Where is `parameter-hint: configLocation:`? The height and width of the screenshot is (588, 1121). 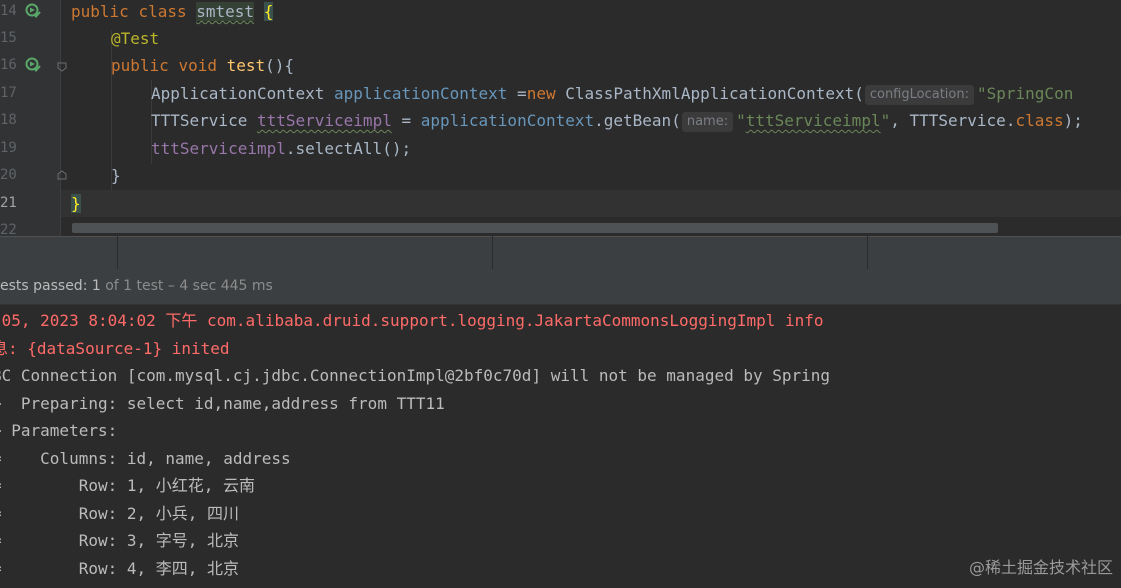 parameter-hint: configLocation: is located at coordinates (919, 95).